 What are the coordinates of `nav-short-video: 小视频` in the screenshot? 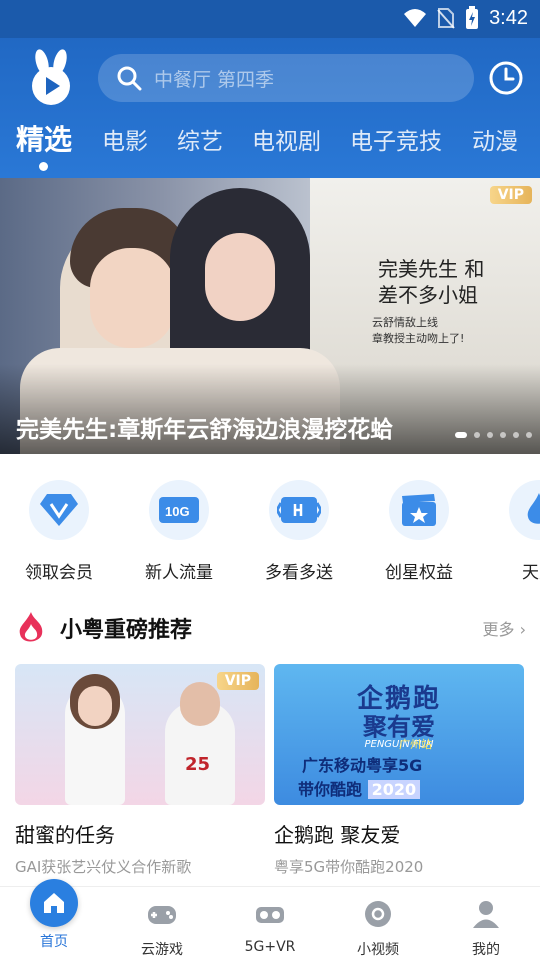 It's located at (378, 924).